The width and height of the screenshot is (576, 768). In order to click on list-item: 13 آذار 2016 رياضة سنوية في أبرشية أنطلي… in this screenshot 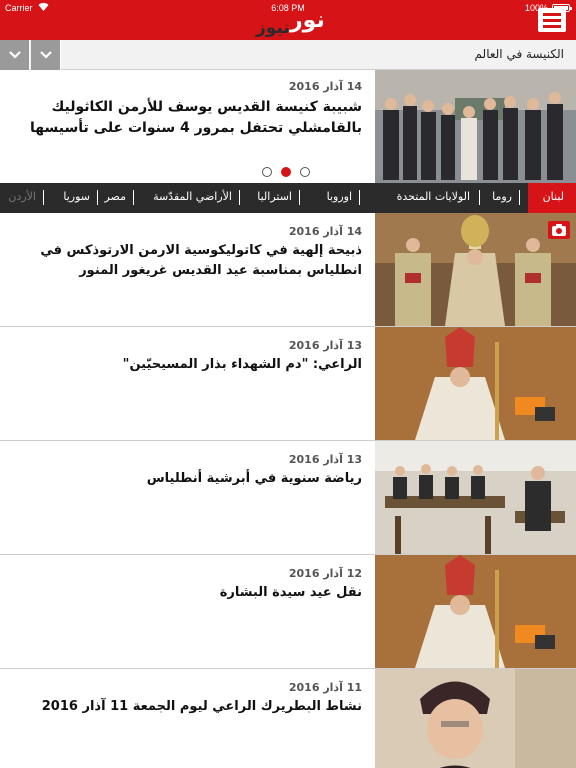, I will do `click(288, 498)`.